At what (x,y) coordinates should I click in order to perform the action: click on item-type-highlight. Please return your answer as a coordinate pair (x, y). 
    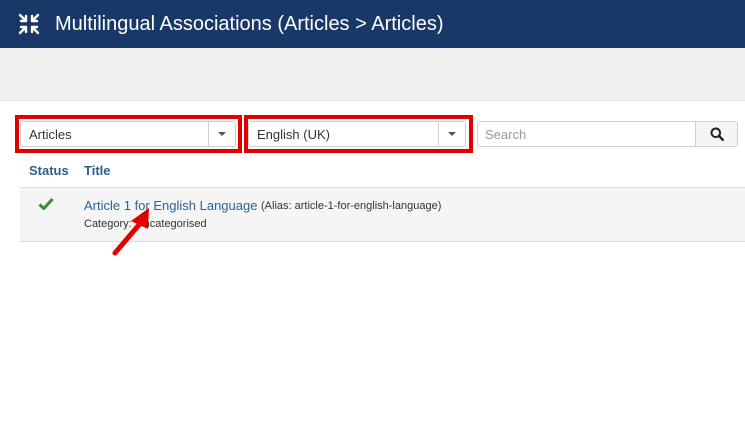
    Looking at the image, I should click on (128, 134).